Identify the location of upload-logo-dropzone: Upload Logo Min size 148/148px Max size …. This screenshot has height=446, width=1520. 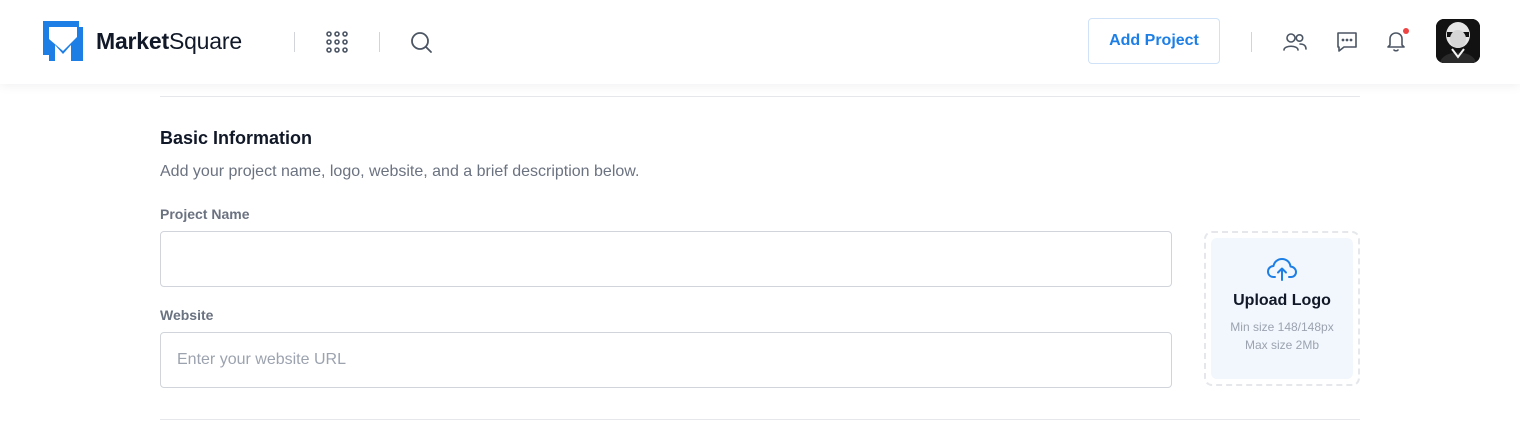
(1282, 308).